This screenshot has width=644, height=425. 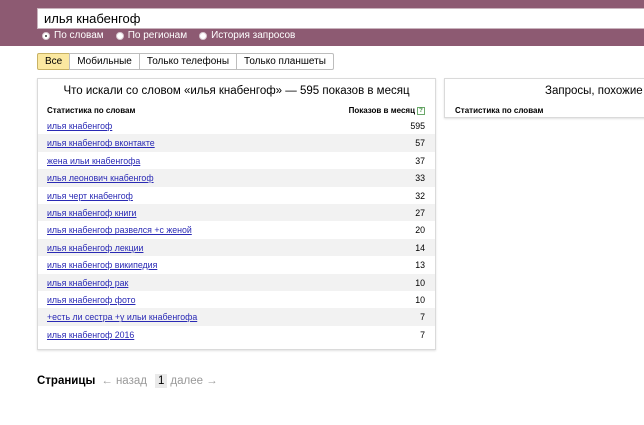 I want to click on mode-by-words: По словам, so click(x=73, y=35).